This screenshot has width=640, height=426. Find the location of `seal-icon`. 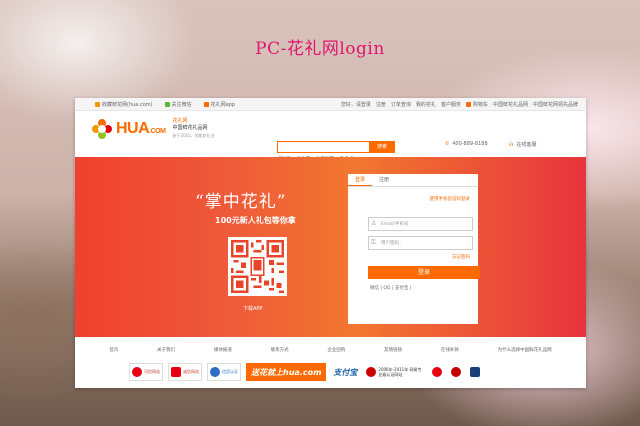

seal-icon is located at coordinates (215, 372).